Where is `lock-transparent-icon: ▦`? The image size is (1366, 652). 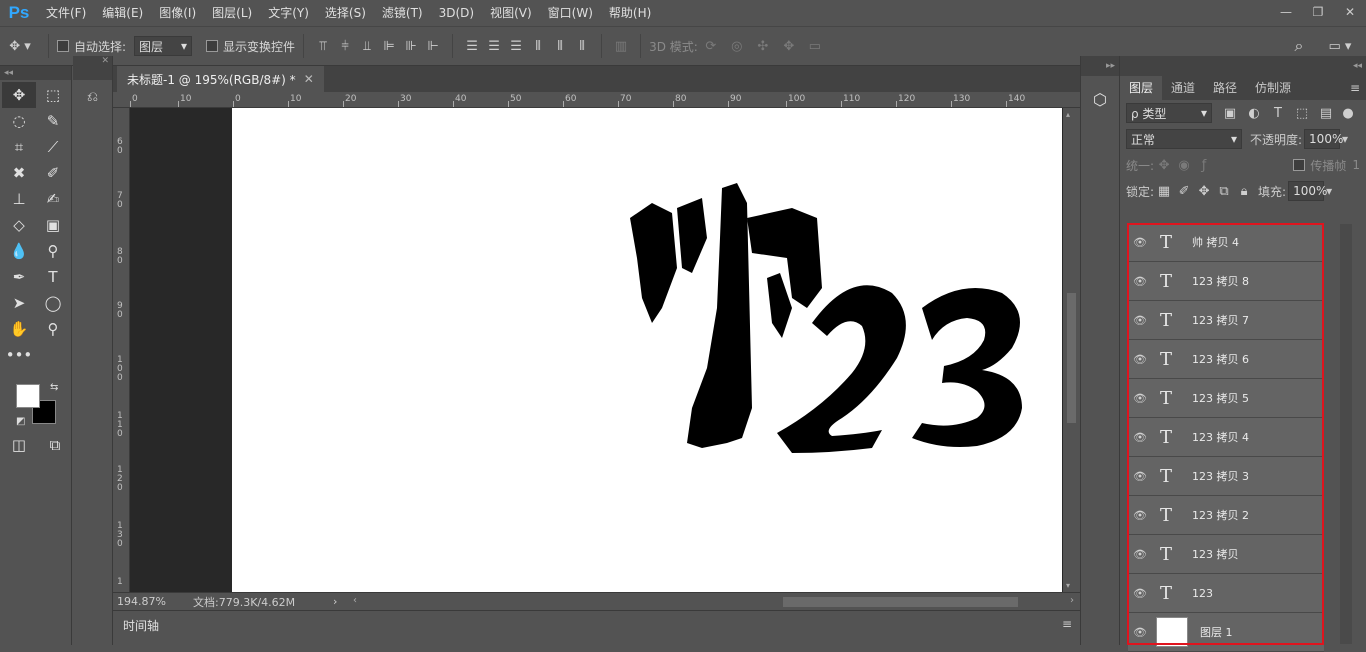 lock-transparent-icon: ▦ is located at coordinates (1164, 191).